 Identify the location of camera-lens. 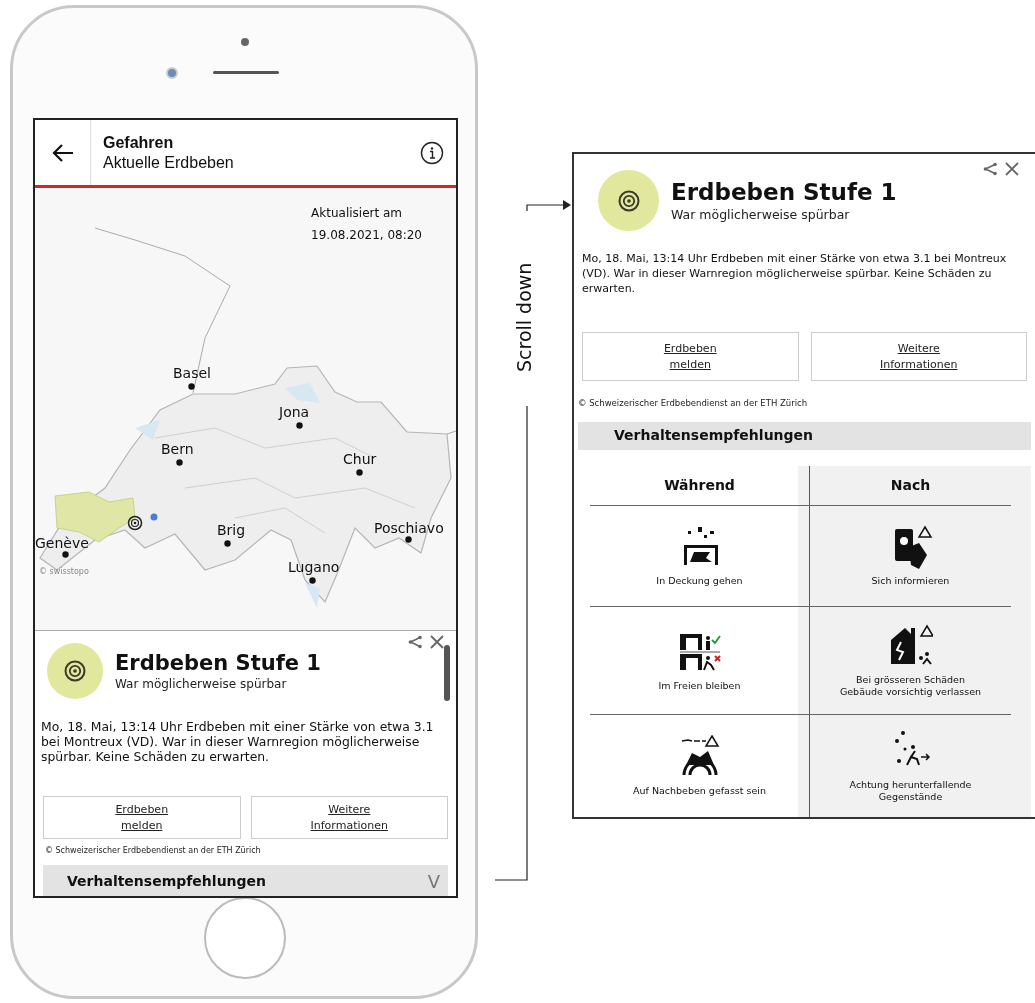
(172, 73).